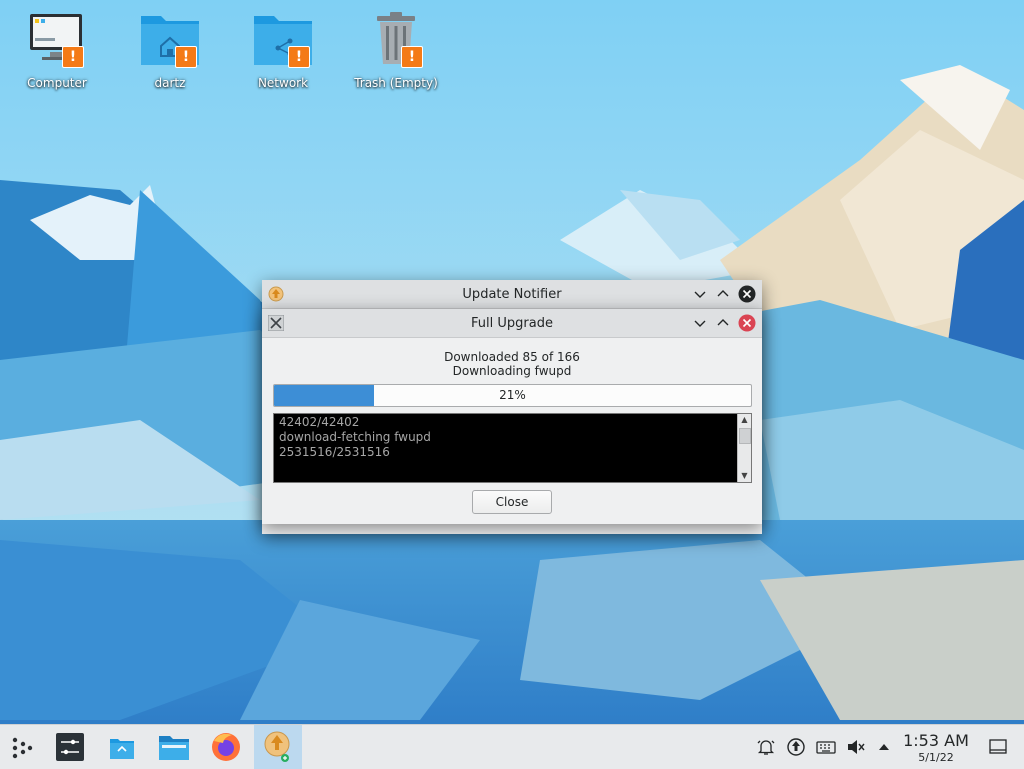 The height and width of the screenshot is (769, 1024). I want to click on show-desktop-button, so click(998, 747).